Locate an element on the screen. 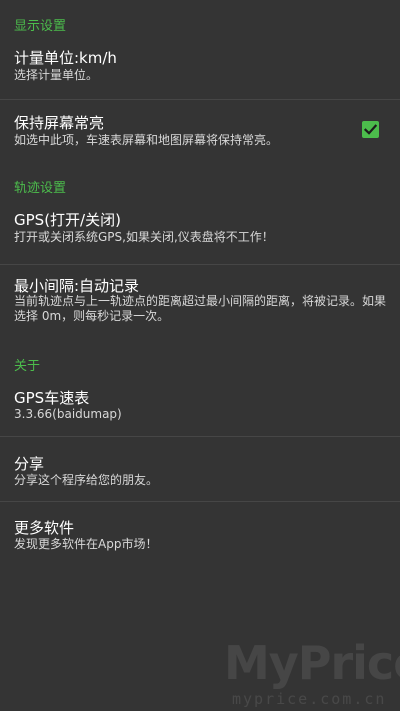 This screenshot has width=400, height=711. watermark: MyPrice myprice.com.cn is located at coordinates (312, 673).